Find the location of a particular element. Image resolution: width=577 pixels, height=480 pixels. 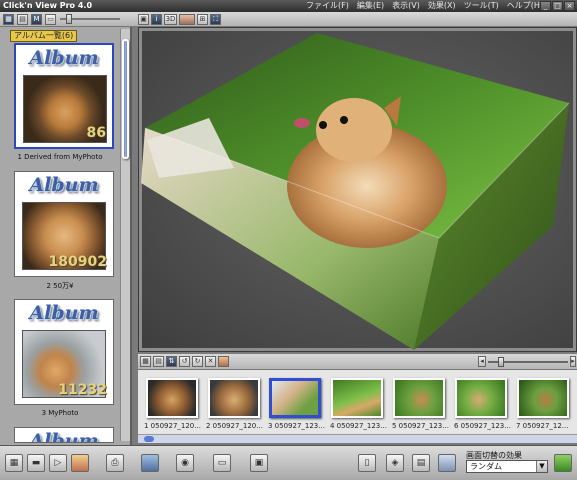

window-controls: _ □ × is located at coordinates (557, 6).